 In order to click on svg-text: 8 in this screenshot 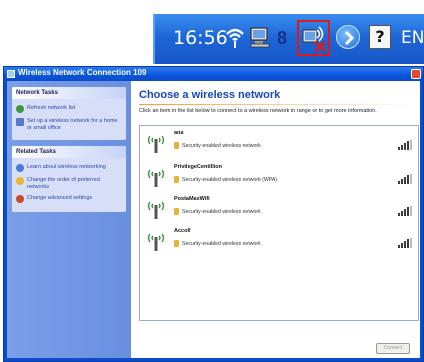, I will do `click(282, 38)`.